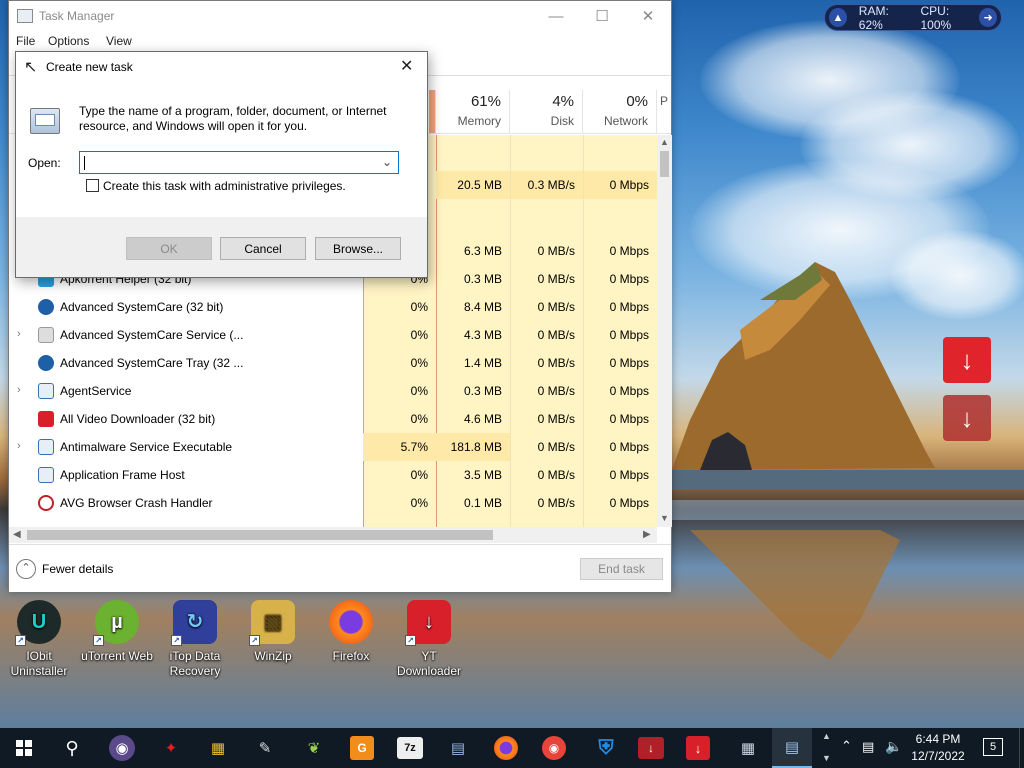 This screenshot has height=768, width=1024. Describe the element at coordinates (406, 66) in the screenshot. I see `dialog-close-icon: ✕` at that location.